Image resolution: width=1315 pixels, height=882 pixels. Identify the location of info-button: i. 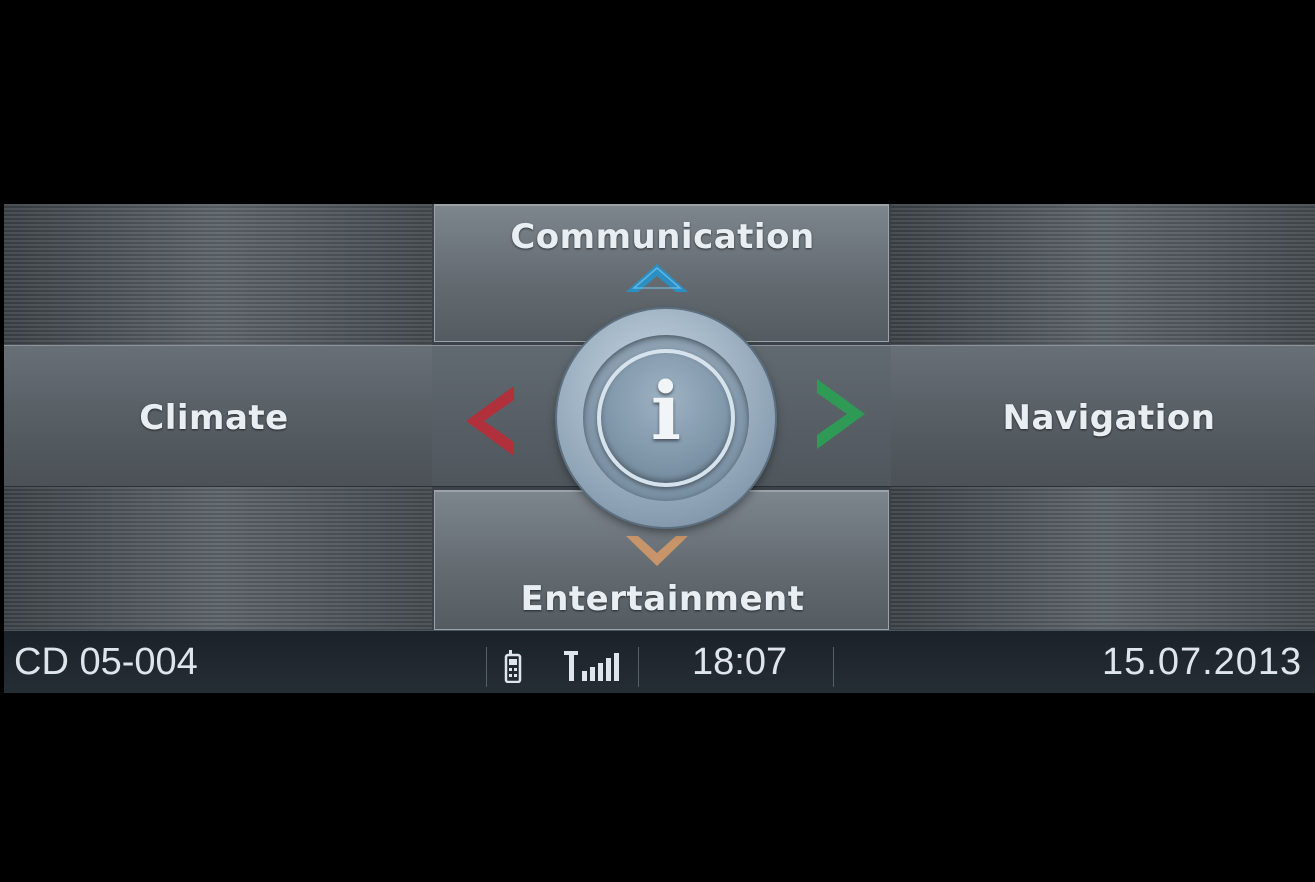
(666, 418).